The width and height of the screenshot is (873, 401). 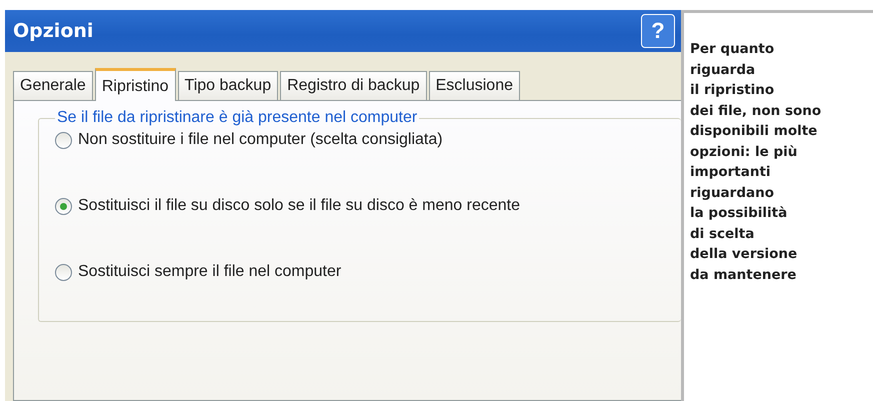 I want to click on tab: Esclusione, so click(x=474, y=85).